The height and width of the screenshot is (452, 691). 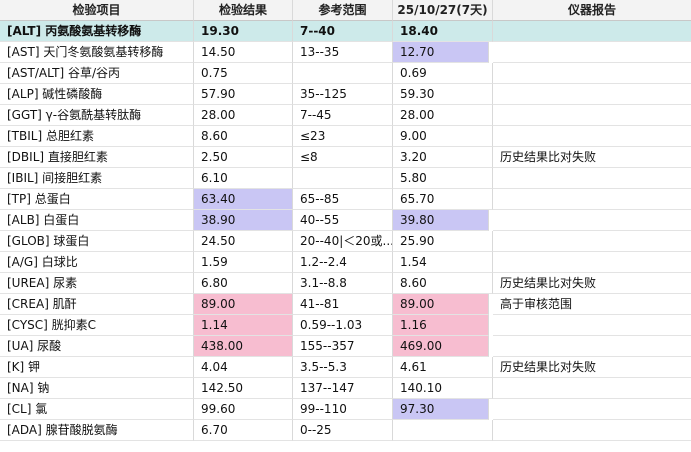 What do you see at coordinates (443, 136) in the screenshot?
I see `cell-history: 9.00` at bounding box center [443, 136].